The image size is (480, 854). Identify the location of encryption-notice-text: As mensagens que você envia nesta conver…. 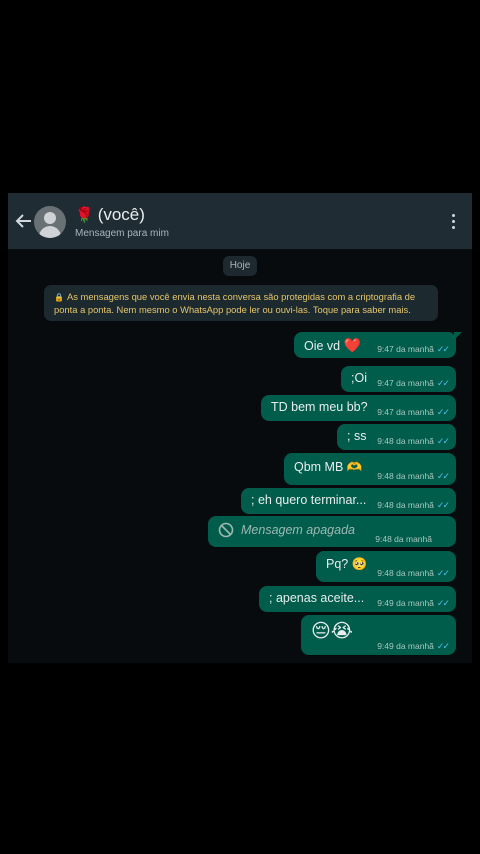
(235, 303).